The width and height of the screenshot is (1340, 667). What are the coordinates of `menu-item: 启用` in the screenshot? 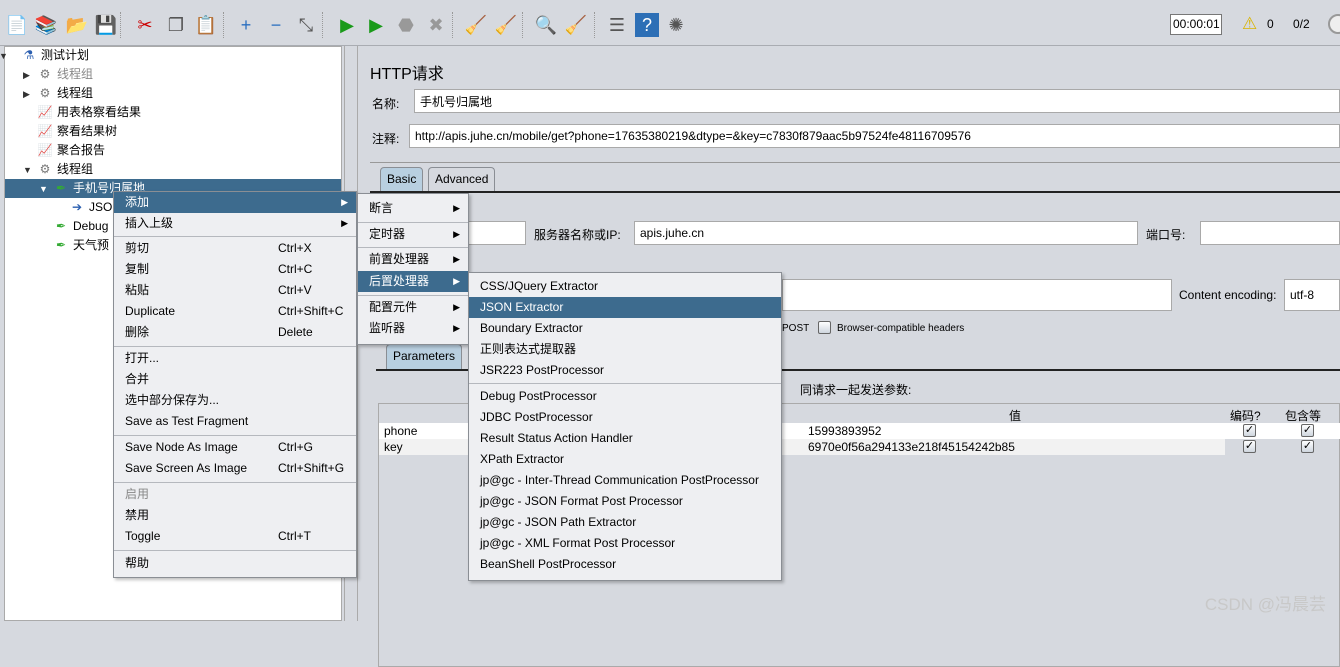 It's located at (235, 494).